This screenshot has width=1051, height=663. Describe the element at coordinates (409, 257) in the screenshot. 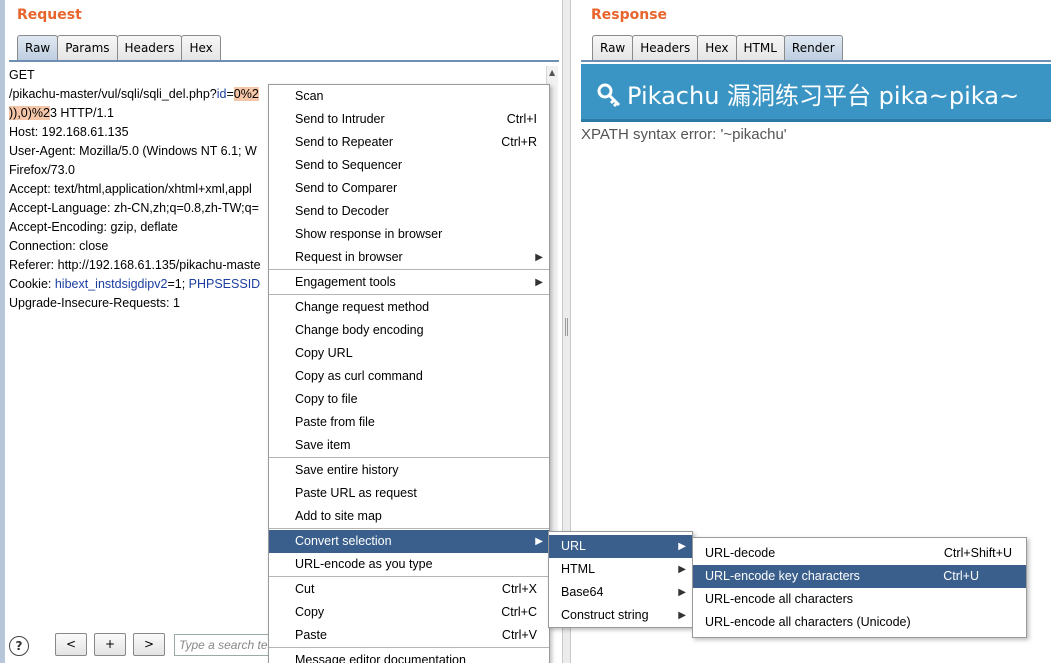

I see `menu-item-request-in-browser: Request in browser ▶` at that location.